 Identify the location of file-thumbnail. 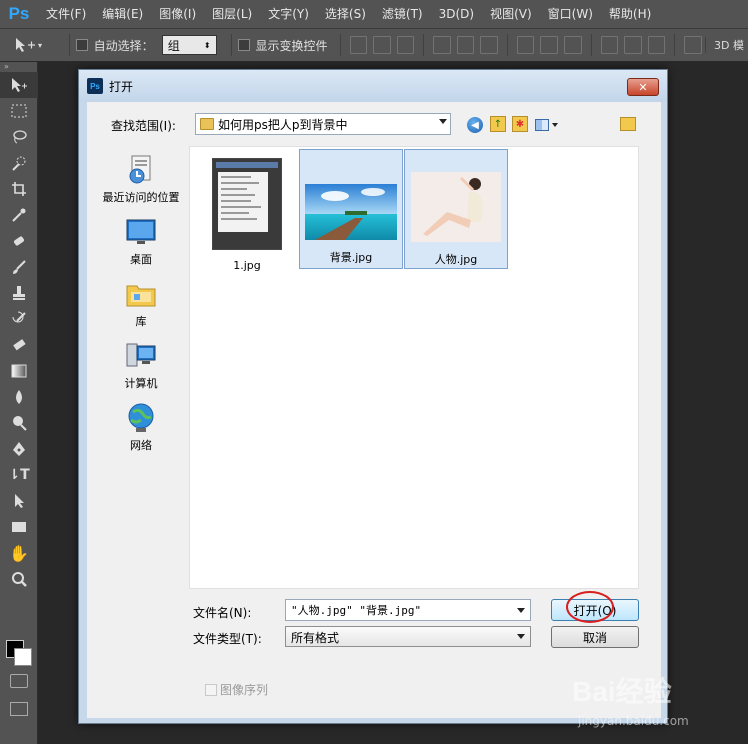
(456, 208).